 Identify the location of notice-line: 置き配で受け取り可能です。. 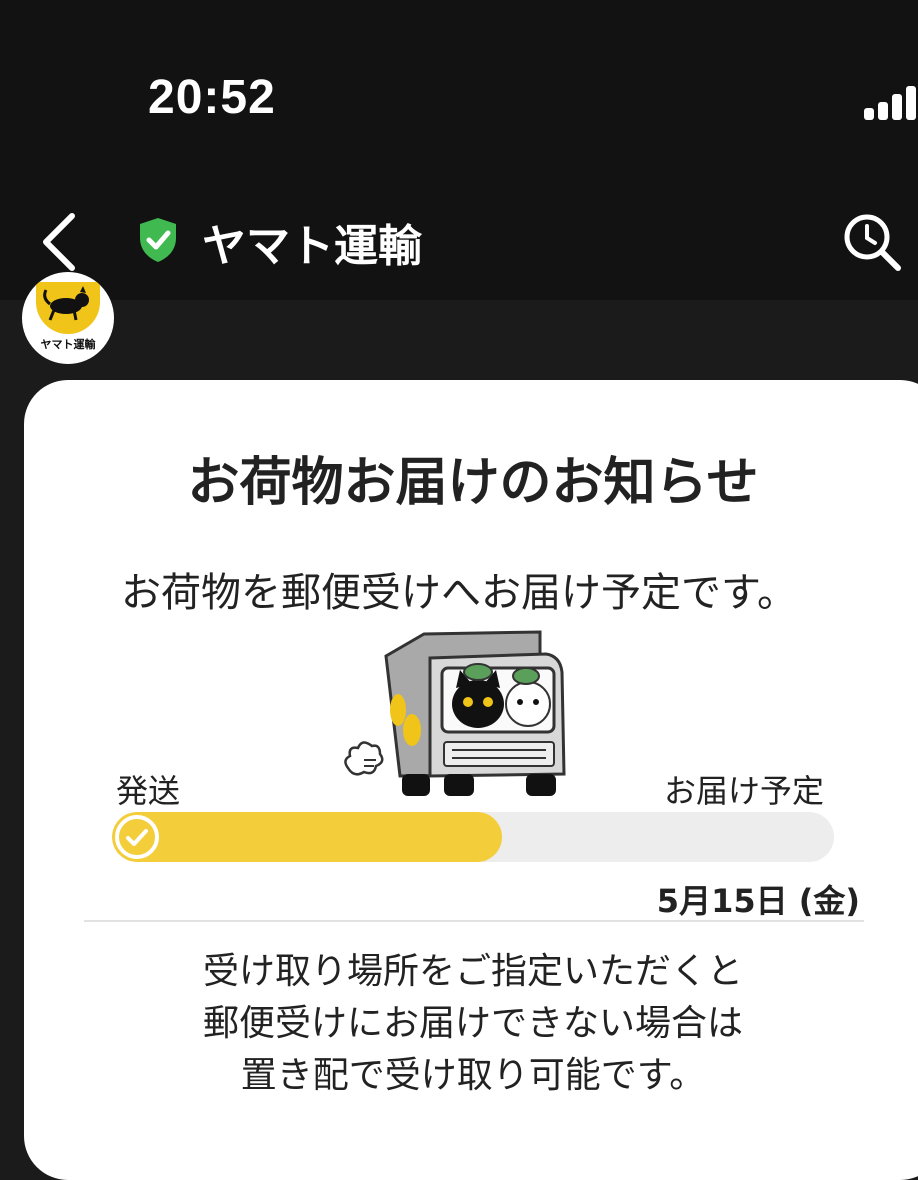
(473, 1075).